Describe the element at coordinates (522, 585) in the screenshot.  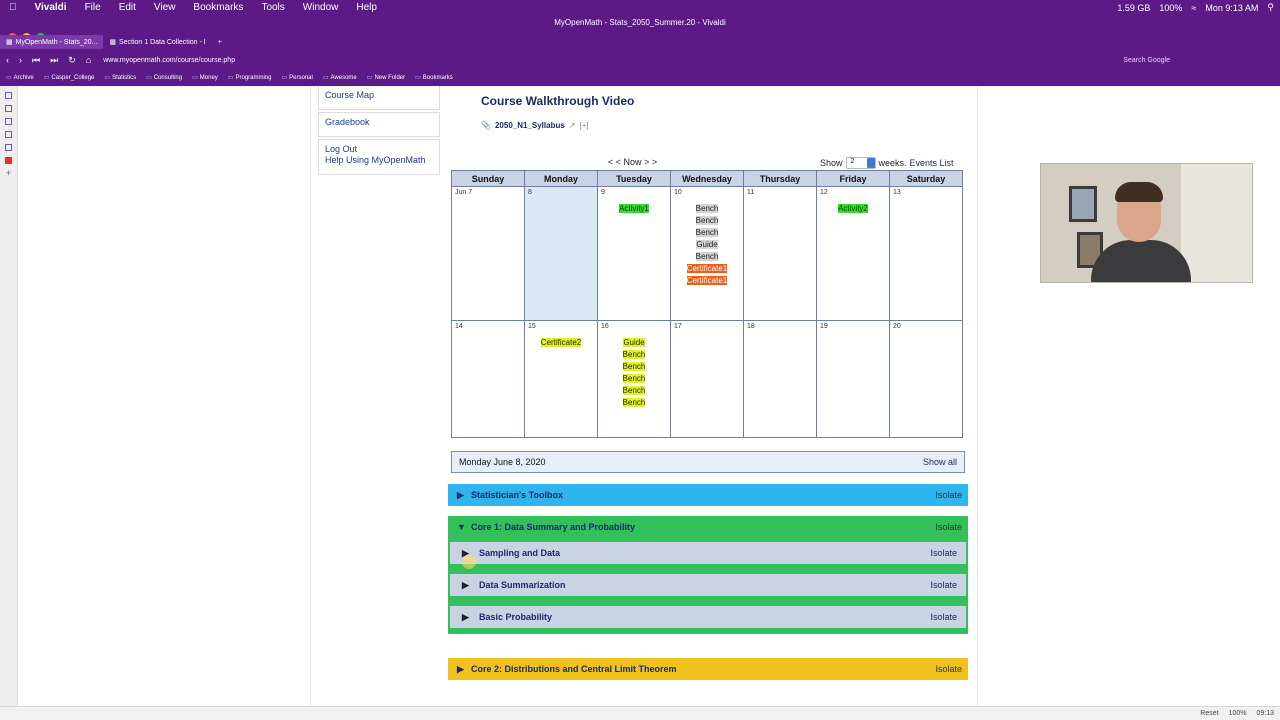
I see `subblock-title: Data Summarization` at that location.